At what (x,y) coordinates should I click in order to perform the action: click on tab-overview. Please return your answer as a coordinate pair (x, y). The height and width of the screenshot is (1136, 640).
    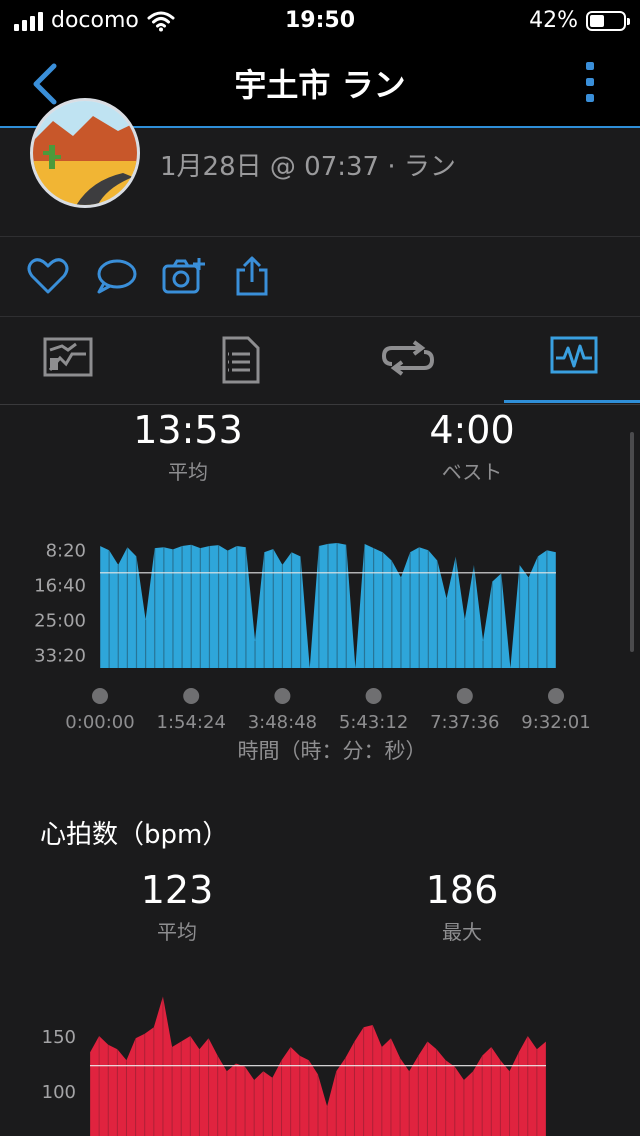
    Looking at the image, I should click on (80, 360).